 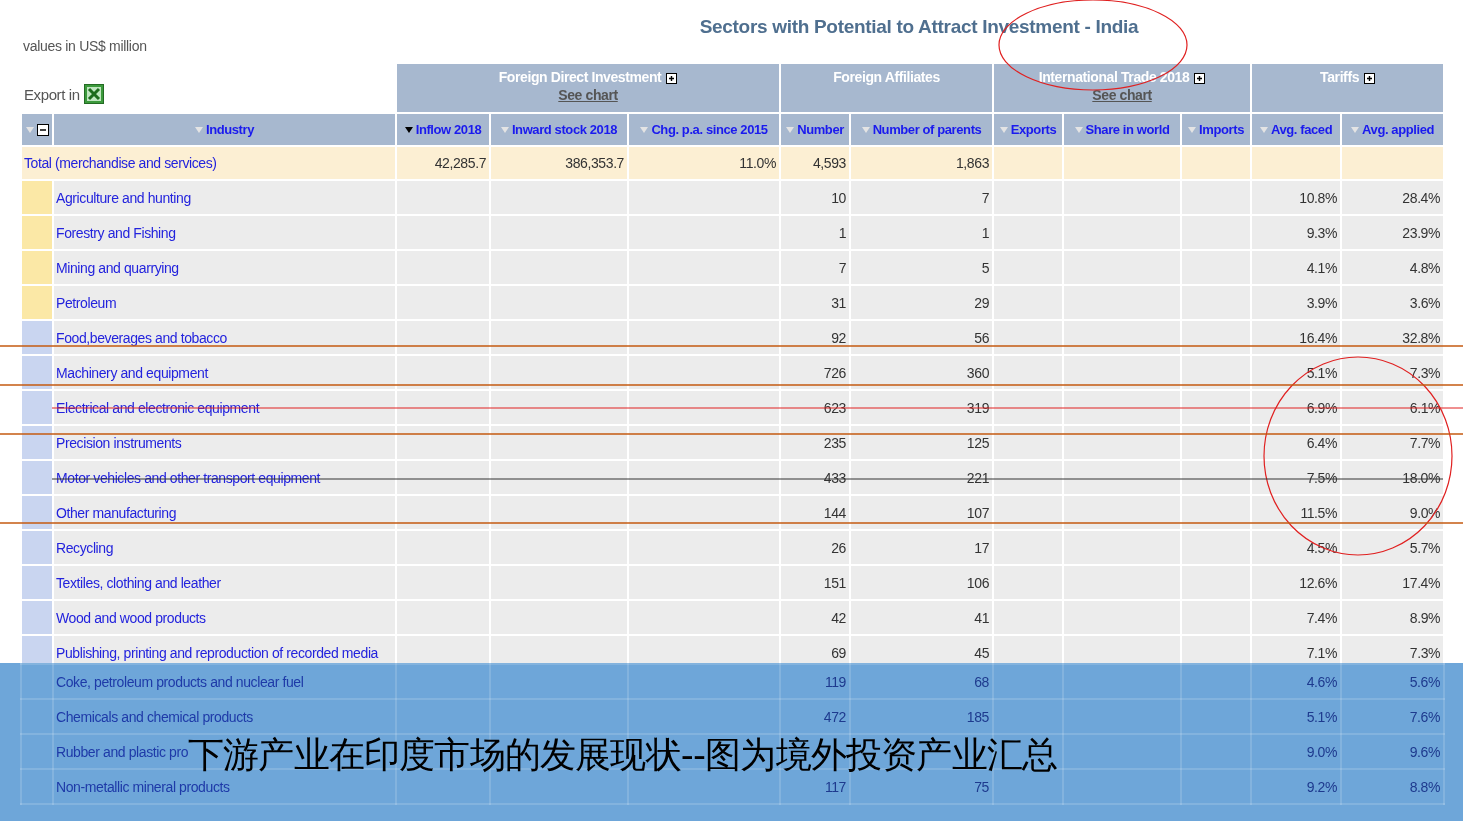 I want to click on table-cell: 360, so click(x=978, y=372).